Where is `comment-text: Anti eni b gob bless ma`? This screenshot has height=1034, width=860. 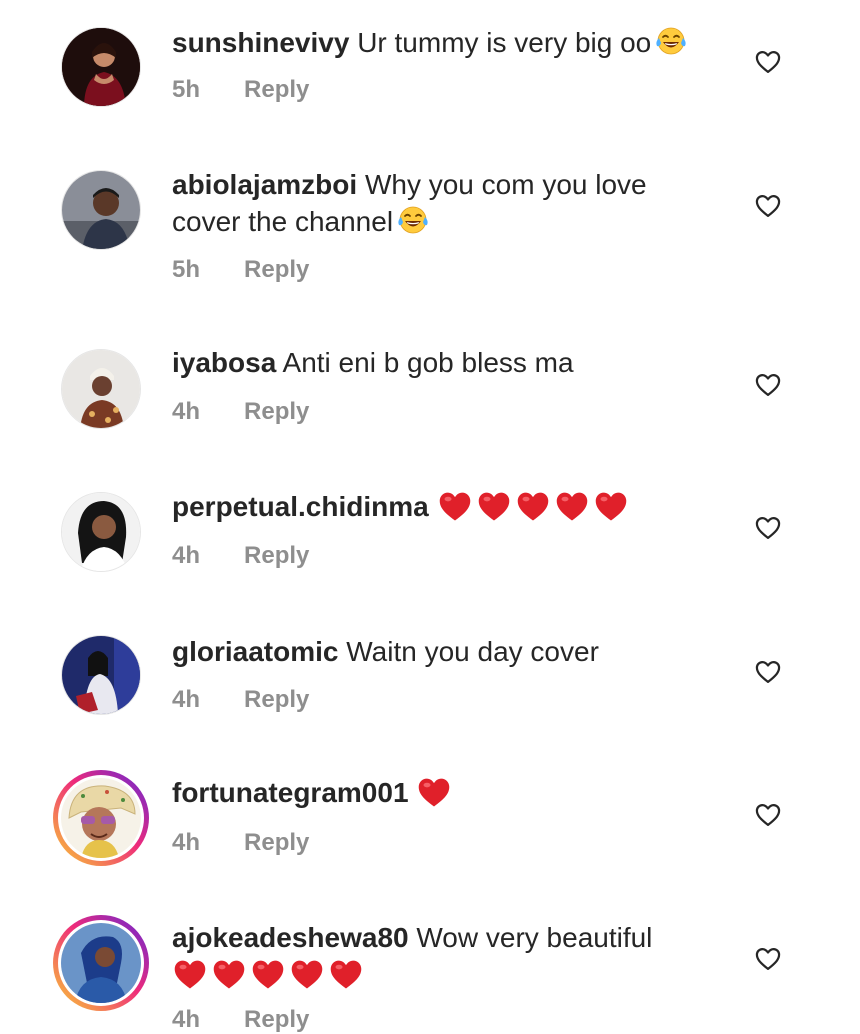 comment-text: Anti eni b gob bless ma is located at coordinates (428, 362).